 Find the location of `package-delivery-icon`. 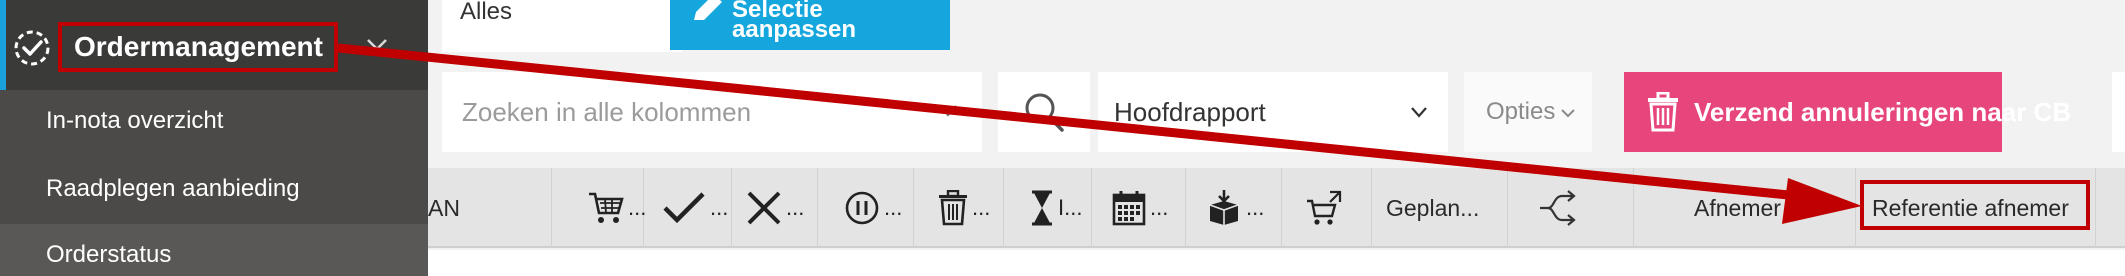

package-delivery-icon is located at coordinates (1224, 207).